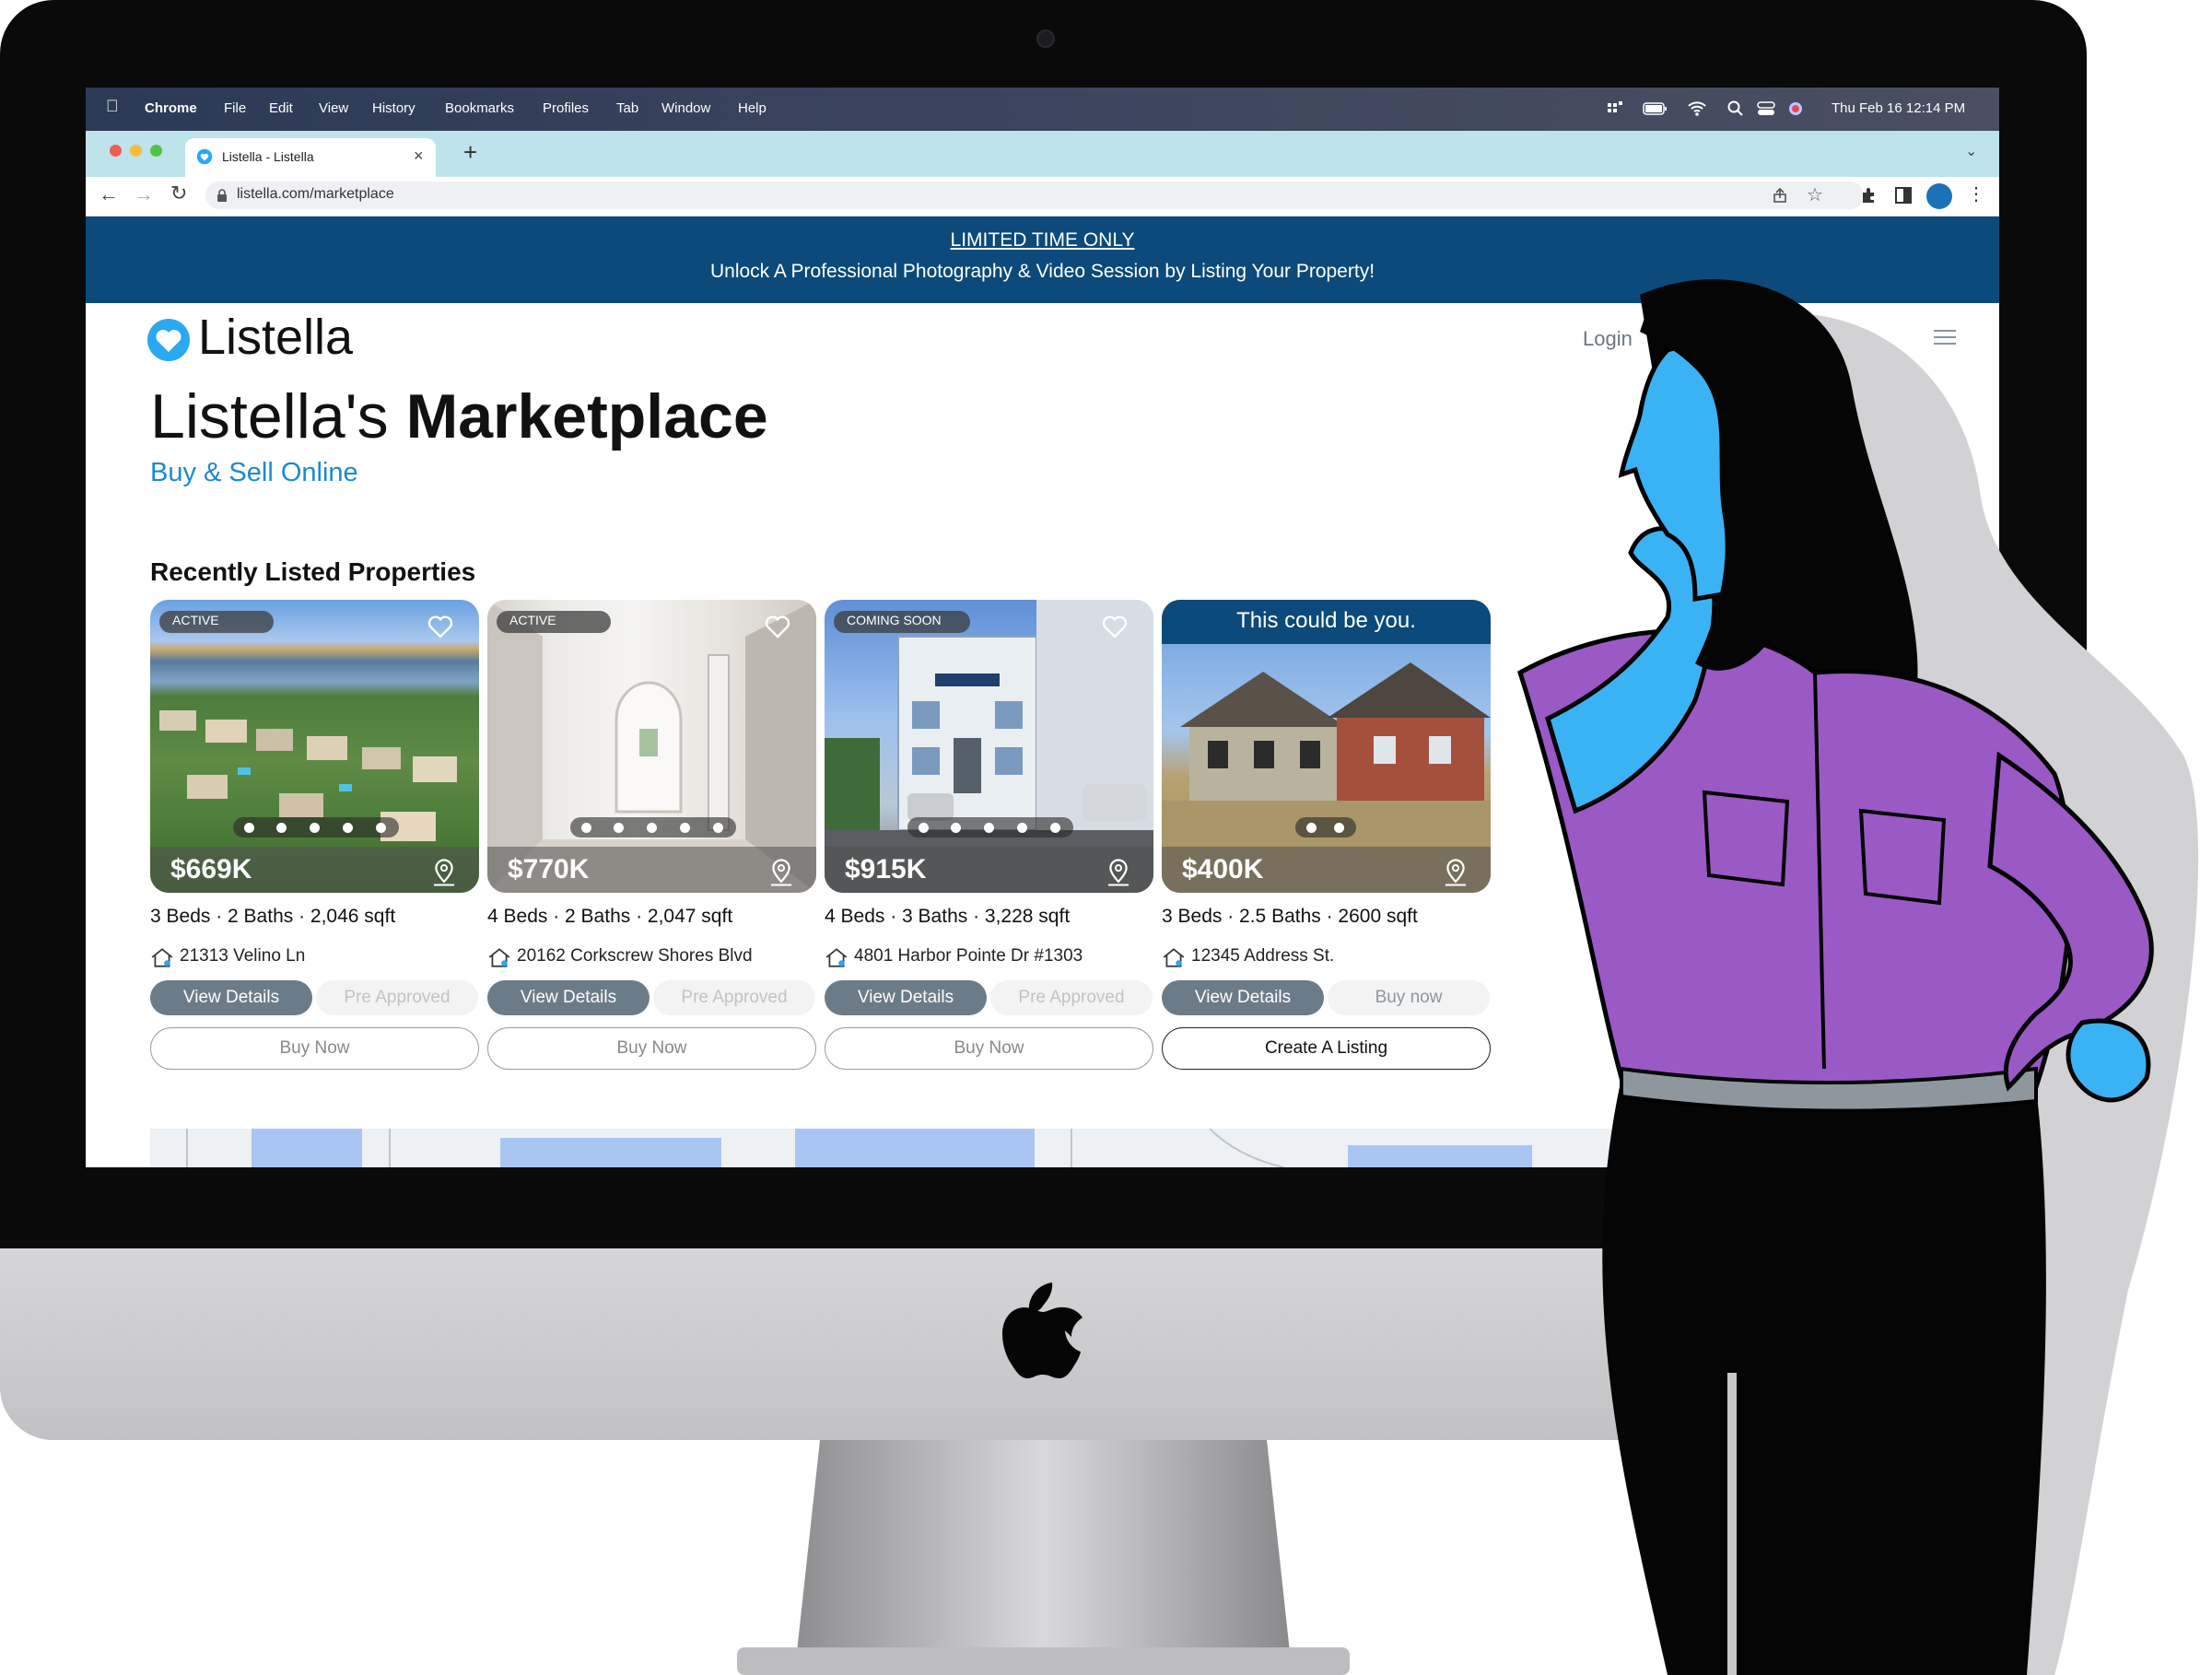  What do you see at coordinates (627, 108) in the screenshot?
I see `menu-tab: Tab` at bounding box center [627, 108].